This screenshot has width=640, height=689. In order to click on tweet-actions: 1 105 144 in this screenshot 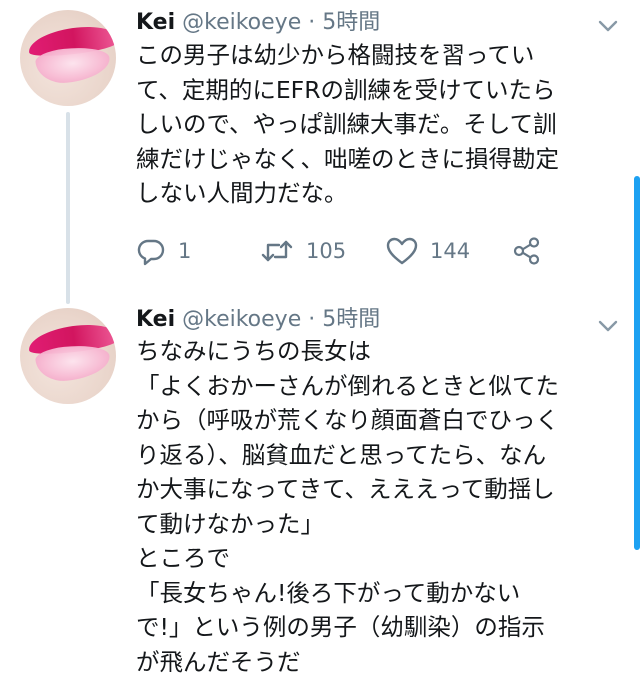, I will do `click(376, 251)`.